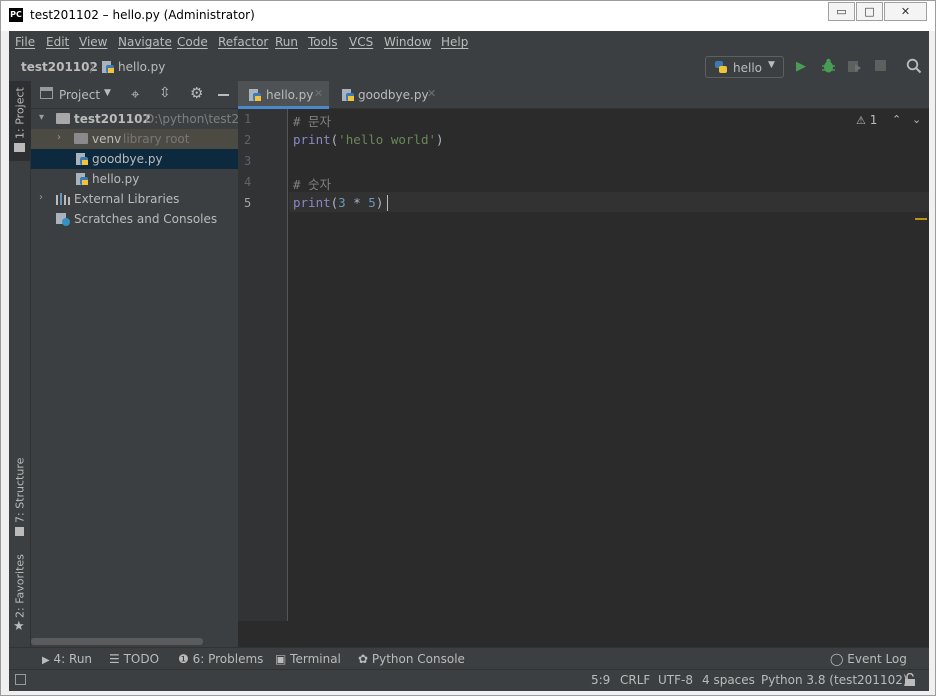  What do you see at coordinates (134, 219) in the screenshot?
I see `tree-item-scratches: Scratches and Consoles` at bounding box center [134, 219].